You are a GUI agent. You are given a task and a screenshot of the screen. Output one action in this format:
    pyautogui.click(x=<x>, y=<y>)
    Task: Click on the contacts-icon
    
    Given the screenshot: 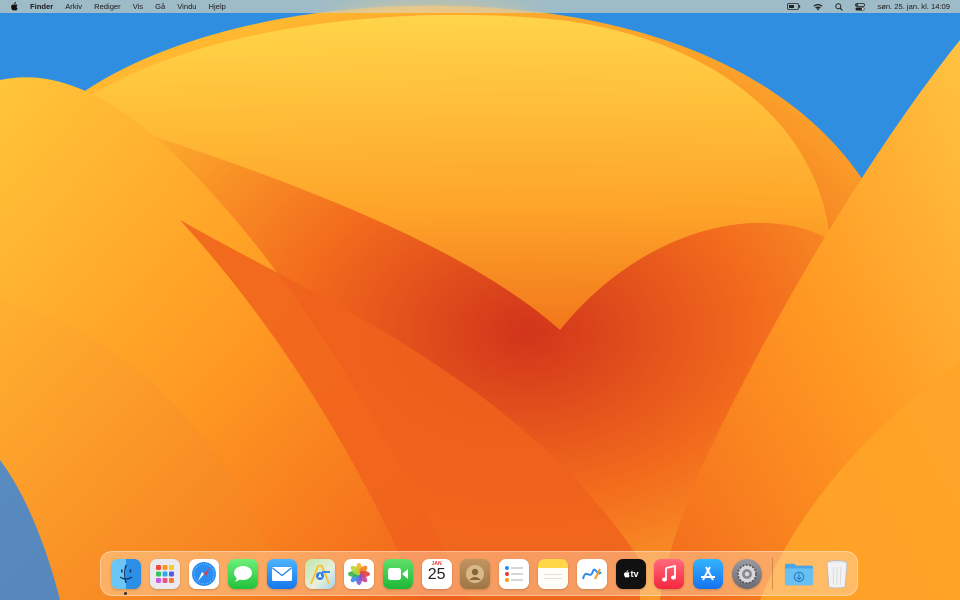 What is the action you would take?
    pyautogui.click(x=475, y=573)
    